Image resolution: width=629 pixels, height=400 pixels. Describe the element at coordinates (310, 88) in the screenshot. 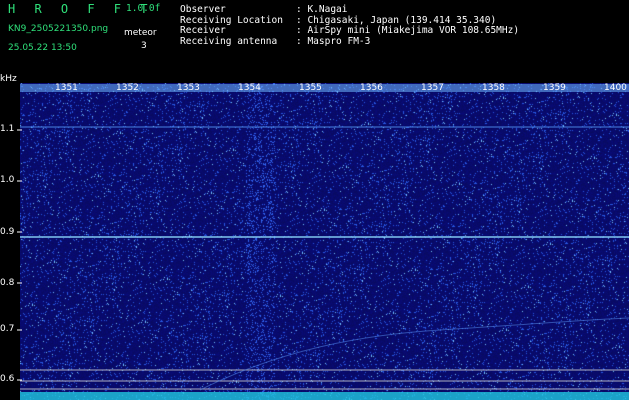

I see `time-tick-label: 1355` at that location.